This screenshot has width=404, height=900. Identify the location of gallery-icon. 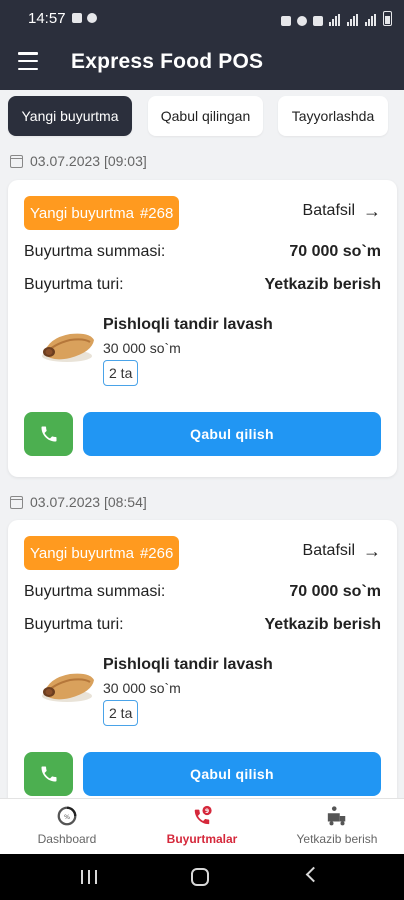
(77, 18).